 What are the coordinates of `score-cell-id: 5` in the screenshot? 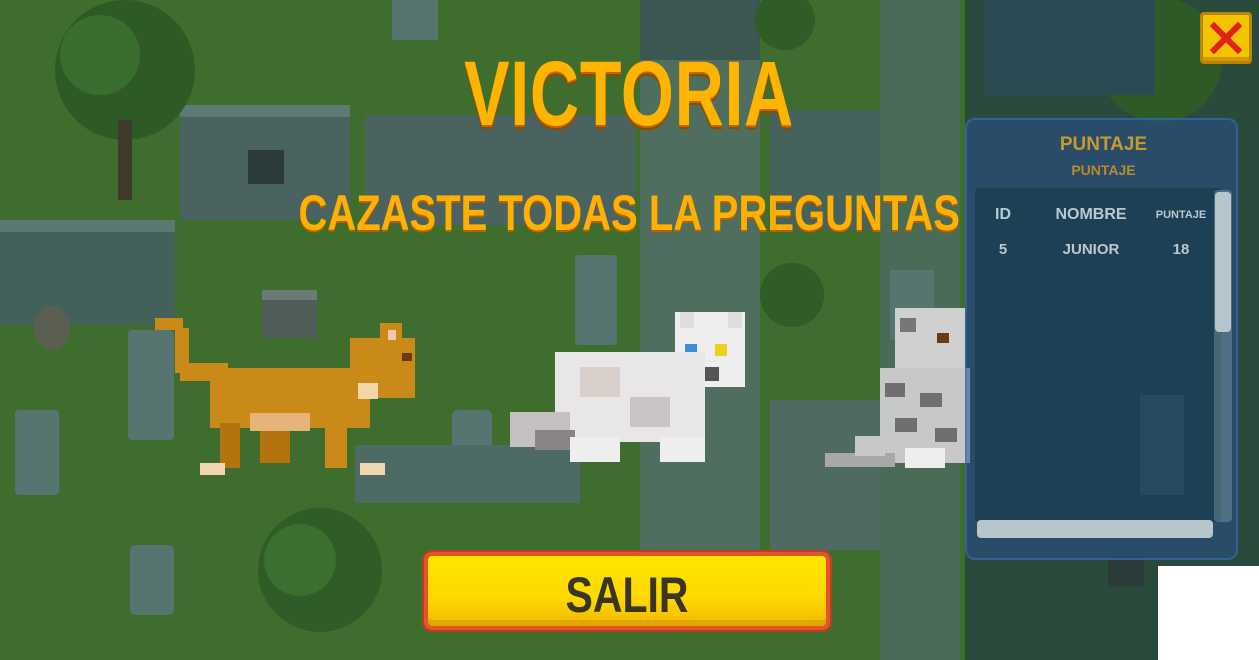 It's located at (1003, 249).